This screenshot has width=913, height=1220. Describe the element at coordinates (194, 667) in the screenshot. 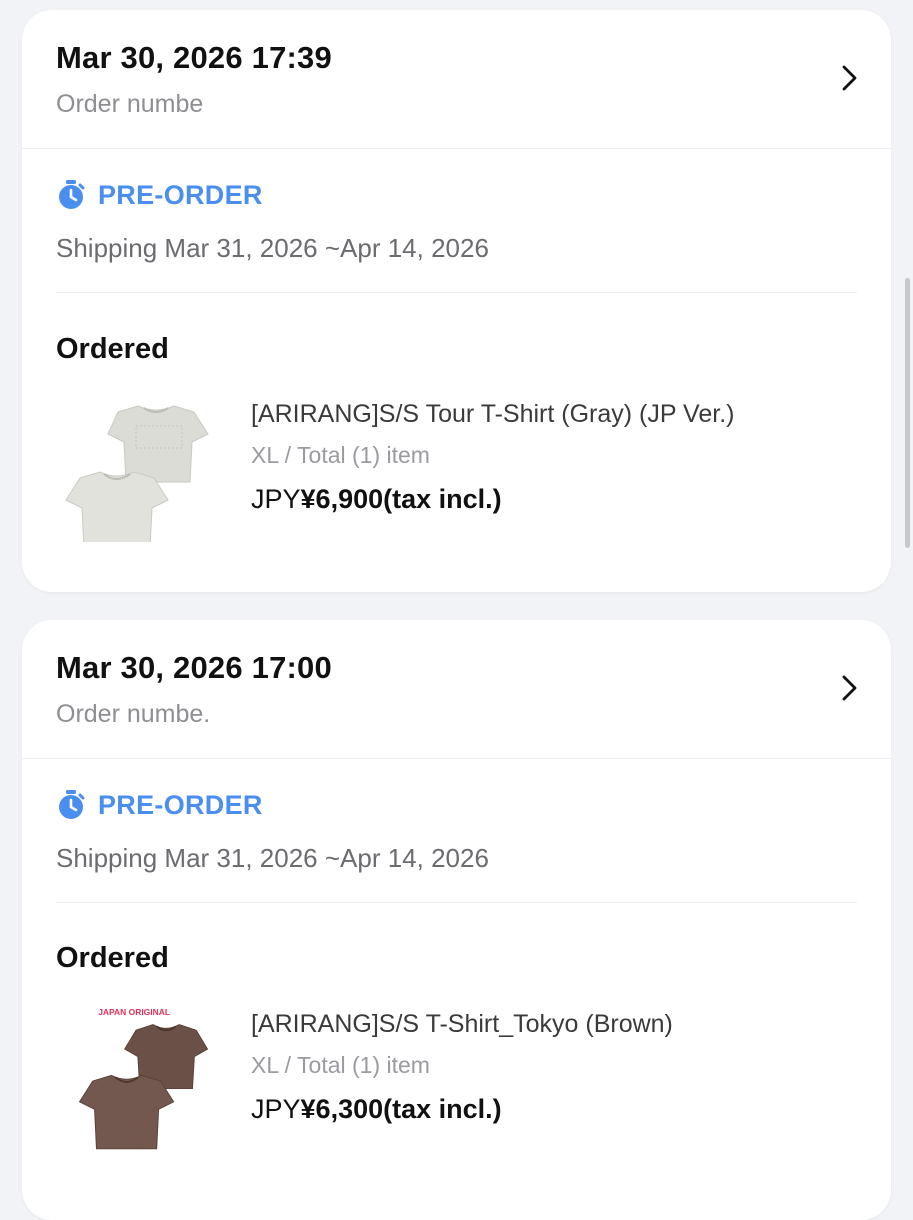

I see `order-date: Mar 30, 2026 17:00` at that location.